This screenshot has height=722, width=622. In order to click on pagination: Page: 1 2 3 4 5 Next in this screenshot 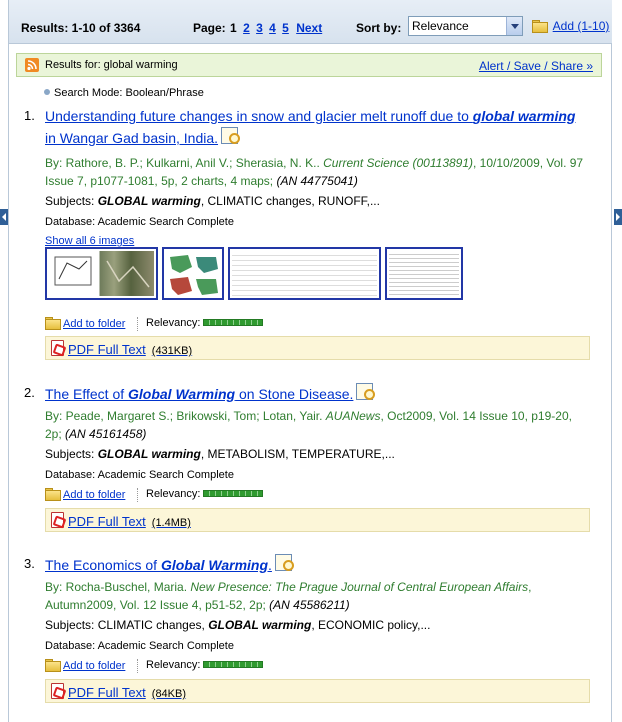, I will do `click(257, 28)`.